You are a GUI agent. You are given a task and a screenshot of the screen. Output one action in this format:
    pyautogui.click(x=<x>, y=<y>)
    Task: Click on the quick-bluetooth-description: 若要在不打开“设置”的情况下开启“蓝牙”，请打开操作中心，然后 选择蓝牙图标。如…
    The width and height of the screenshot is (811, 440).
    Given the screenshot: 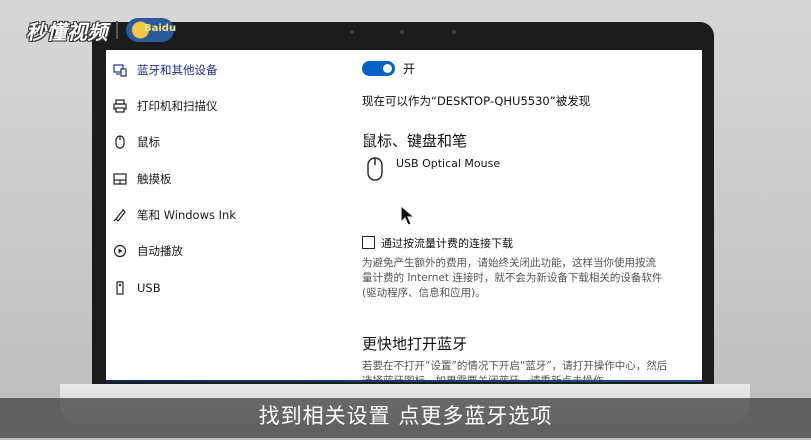 What is the action you would take?
    pyautogui.click(x=532, y=370)
    